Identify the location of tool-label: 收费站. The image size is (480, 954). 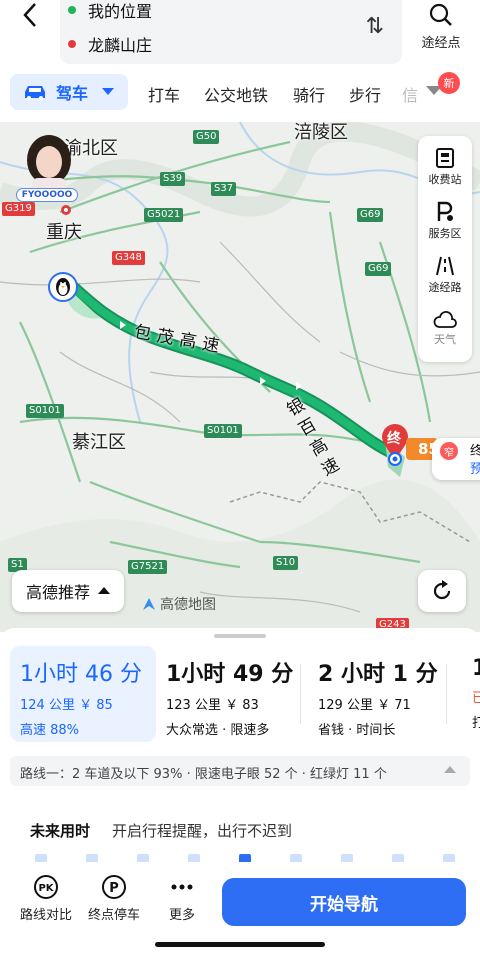
(445, 179).